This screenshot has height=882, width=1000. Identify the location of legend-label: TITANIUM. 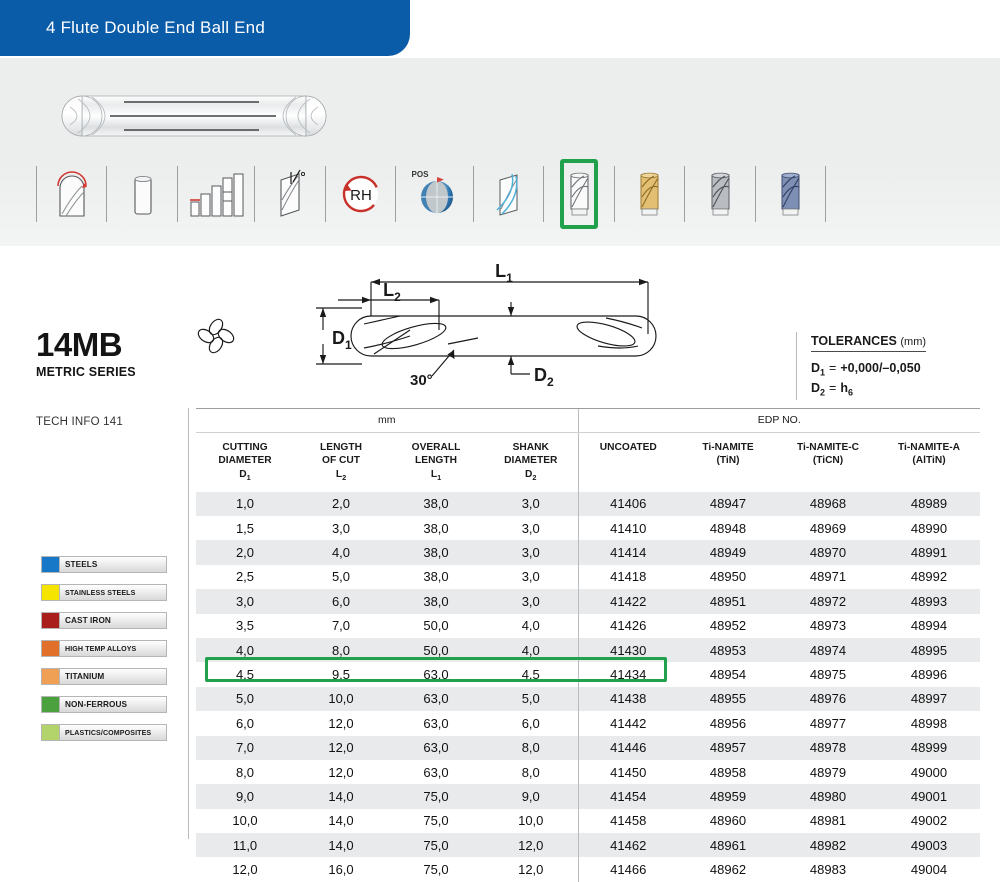
(113, 676).